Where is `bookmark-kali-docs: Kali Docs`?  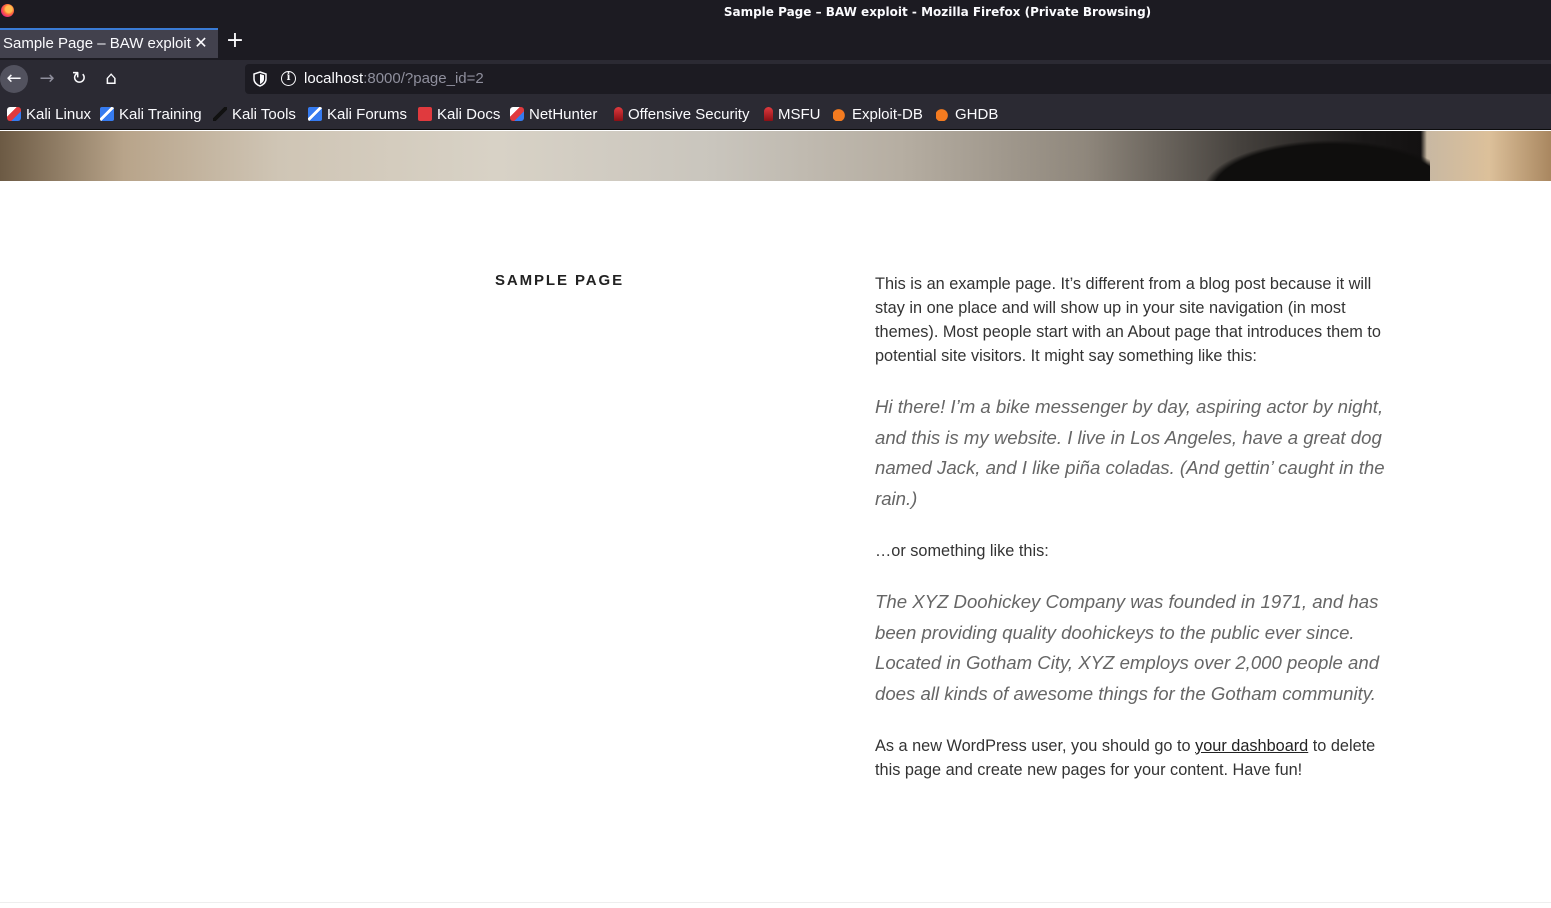
bookmark-kali-docs: Kali Docs is located at coordinates (459, 114).